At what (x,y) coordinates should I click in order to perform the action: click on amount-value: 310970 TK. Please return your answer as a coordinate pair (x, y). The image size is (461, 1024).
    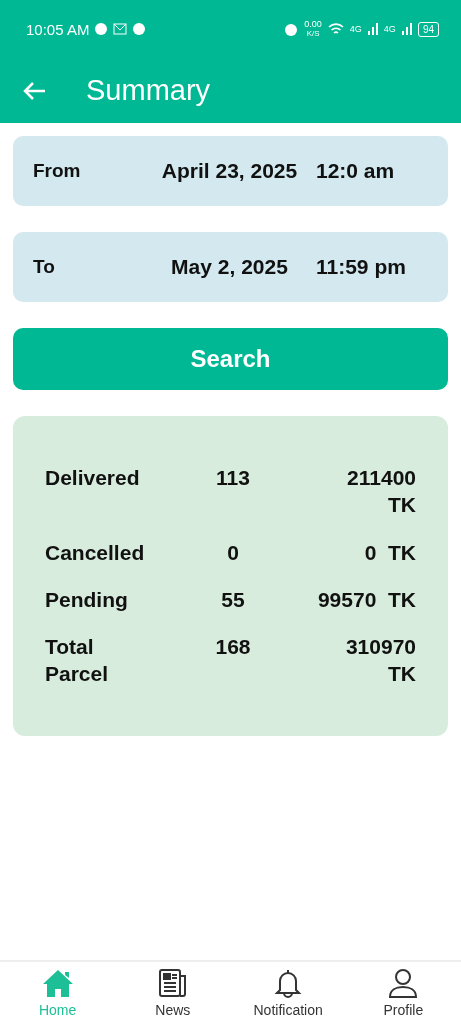
    Looking at the image, I should click on (380, 661).